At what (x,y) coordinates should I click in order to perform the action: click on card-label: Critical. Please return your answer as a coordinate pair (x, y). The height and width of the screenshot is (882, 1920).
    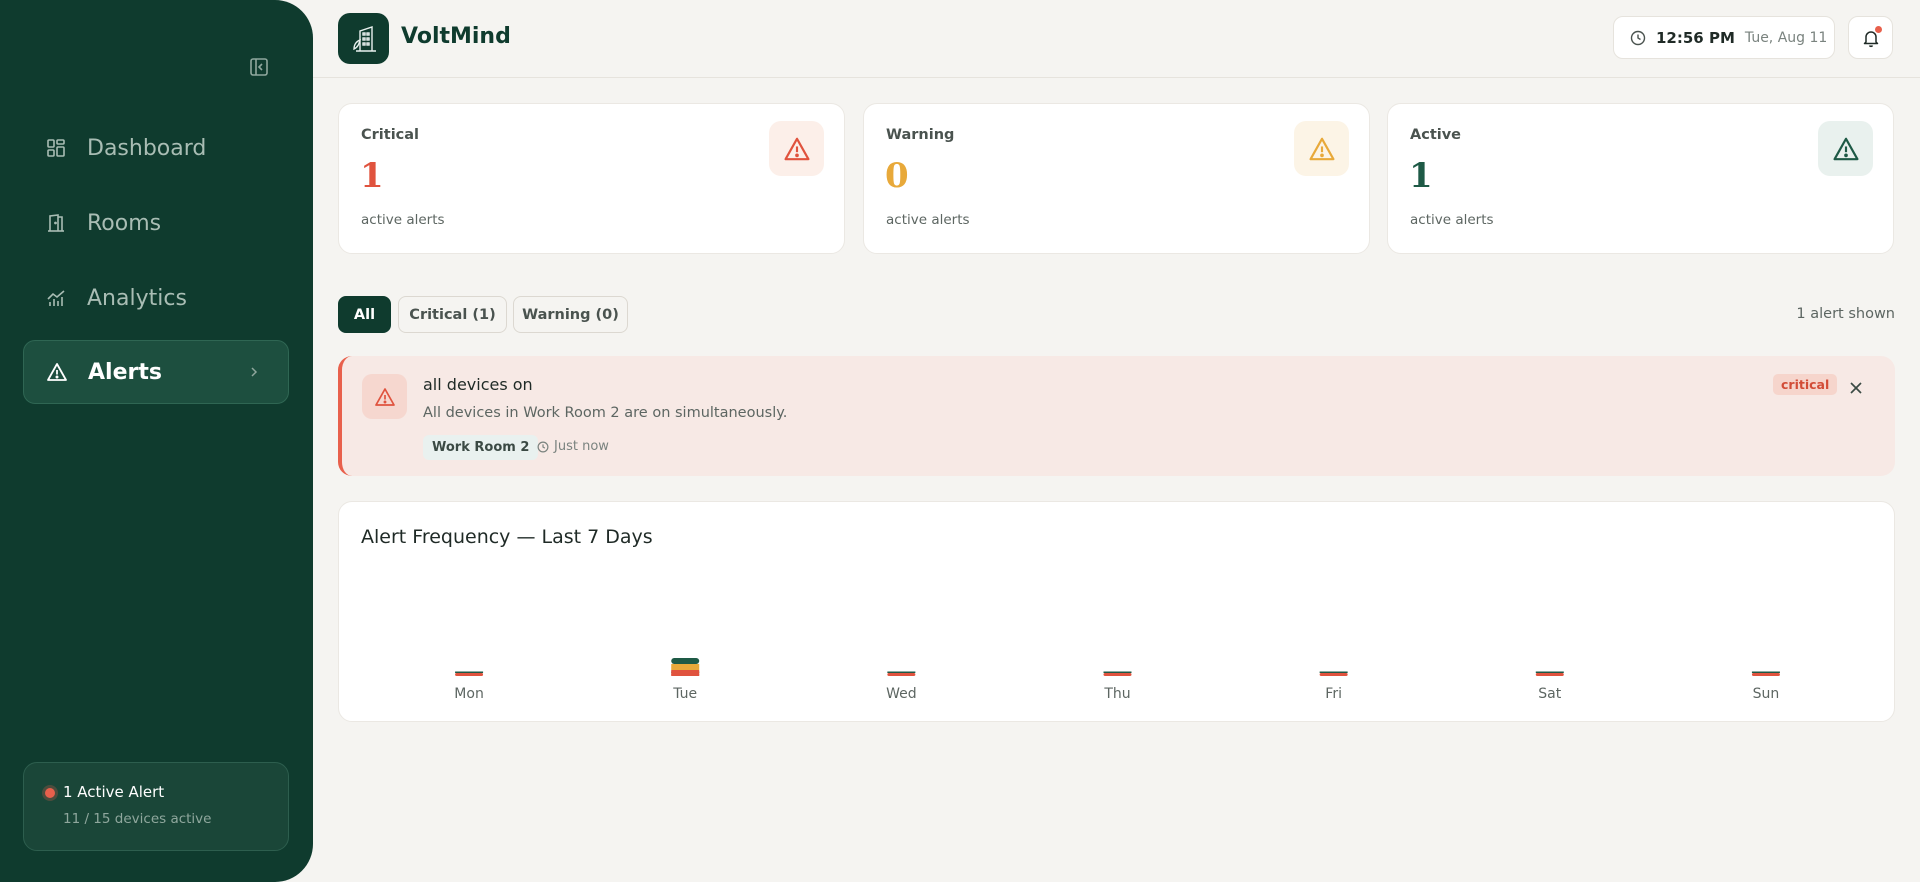
    Looking at the image, I should click on (390, 135).